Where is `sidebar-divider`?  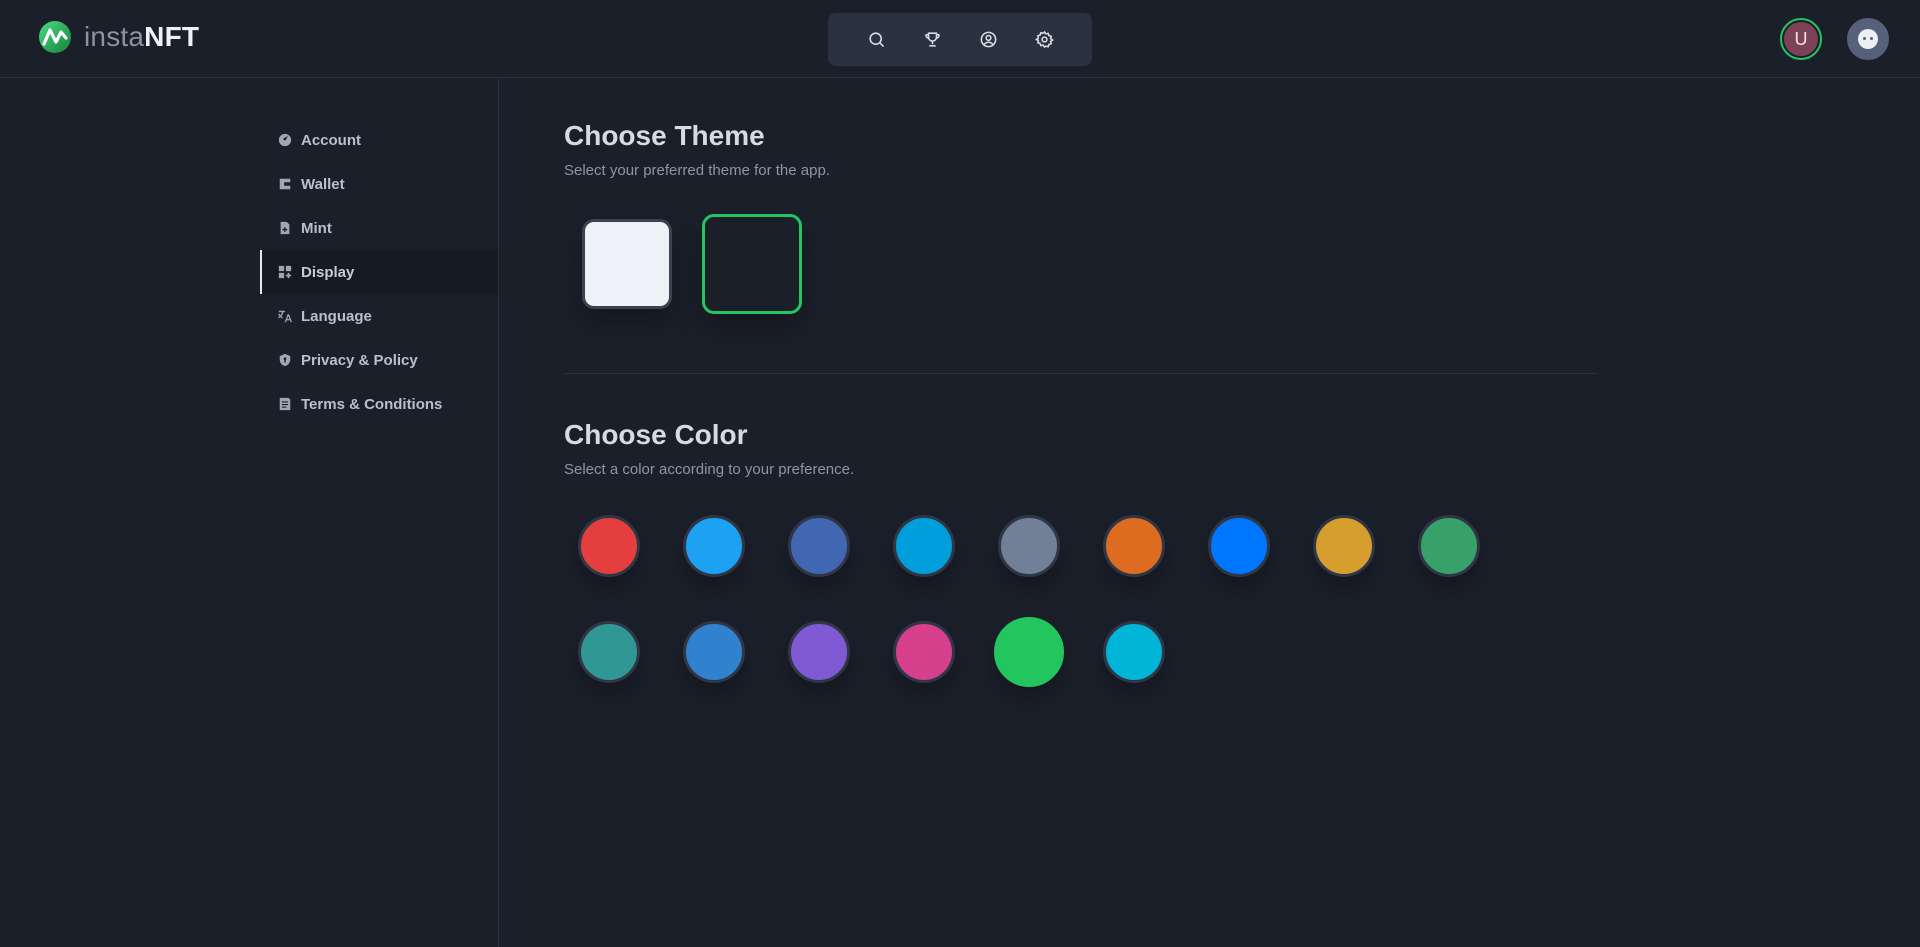 sidebar-divider is located at coordinates (498, 513).